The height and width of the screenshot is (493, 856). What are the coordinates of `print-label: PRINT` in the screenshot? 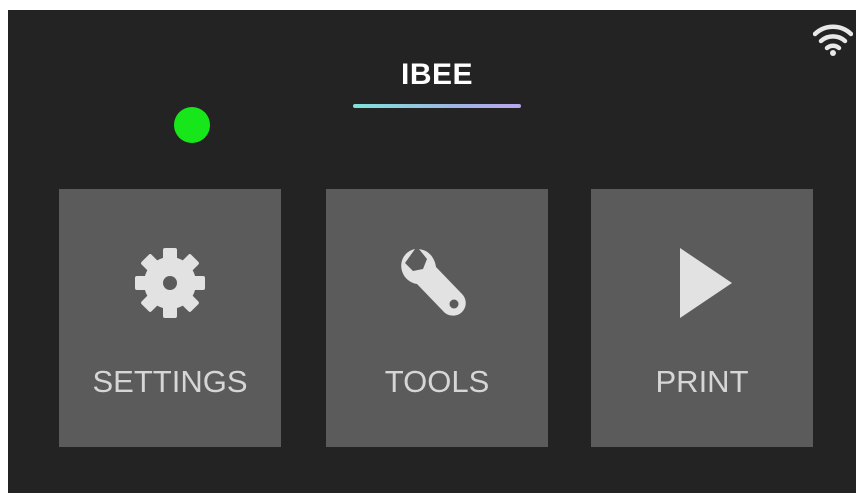 It's located at (702, 381).